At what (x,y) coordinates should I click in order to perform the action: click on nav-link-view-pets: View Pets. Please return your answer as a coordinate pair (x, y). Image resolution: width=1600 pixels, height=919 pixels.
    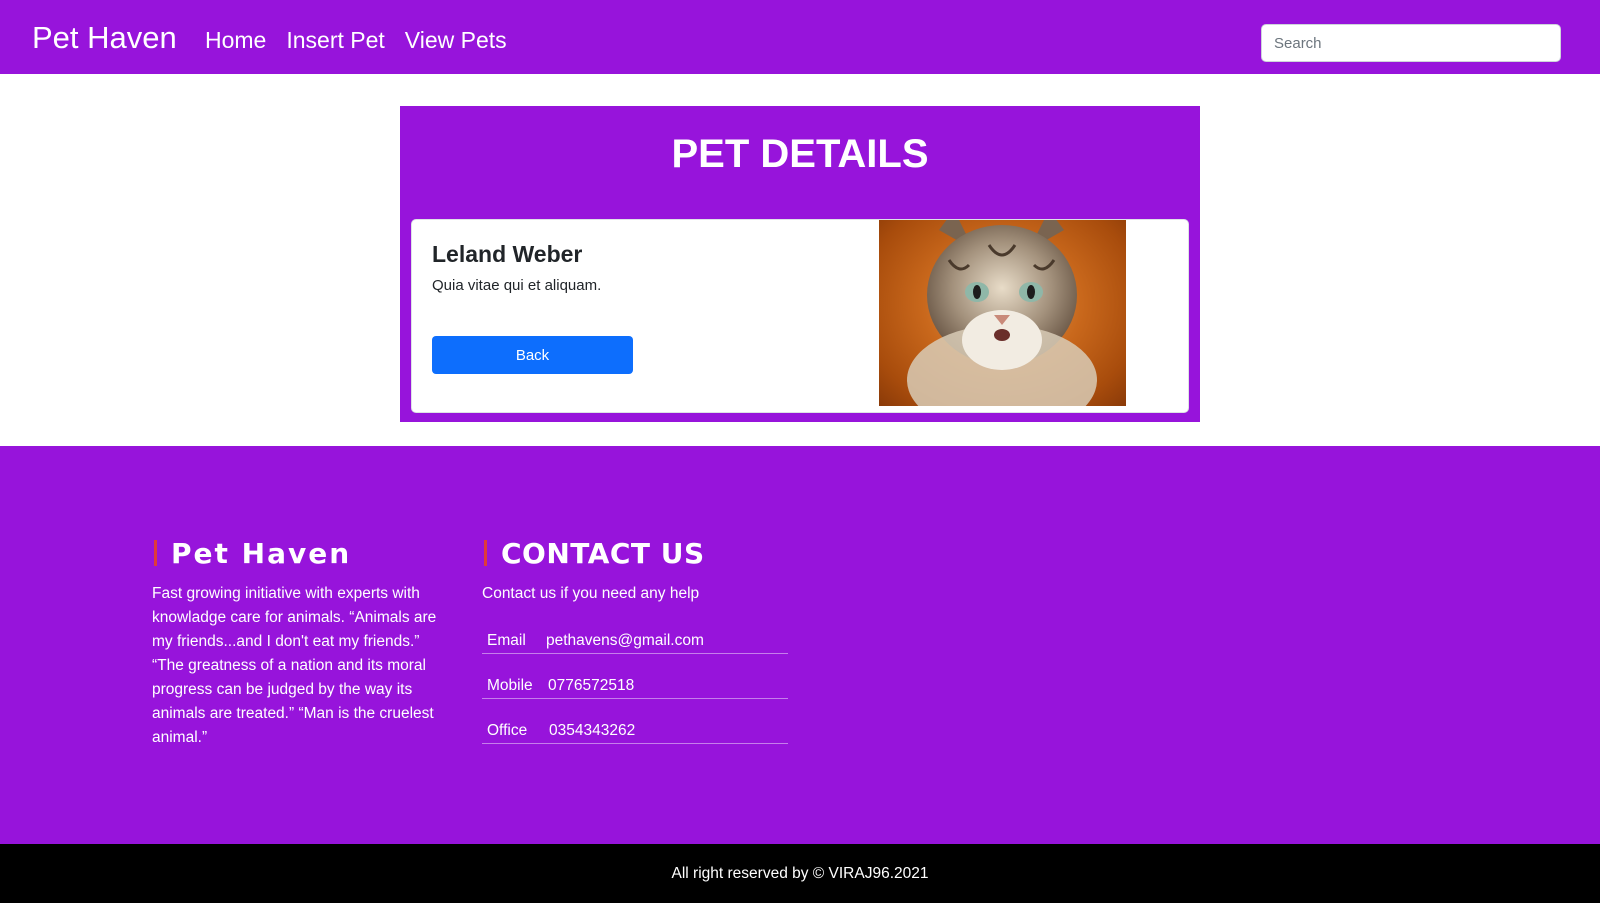
    Looking at the image, I should click on (456, 40).